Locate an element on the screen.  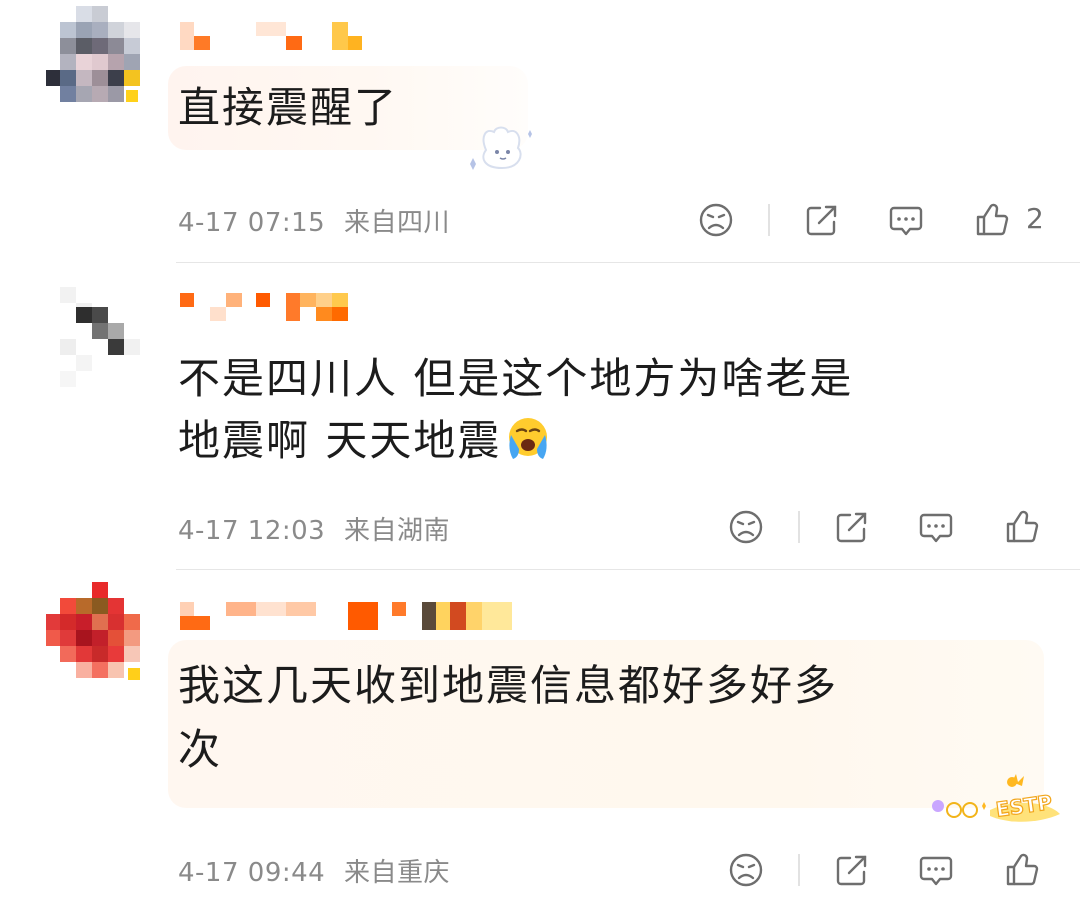
comment-meta: 4-17 12:03 来自湖南 is located at coordinates (314, 528).